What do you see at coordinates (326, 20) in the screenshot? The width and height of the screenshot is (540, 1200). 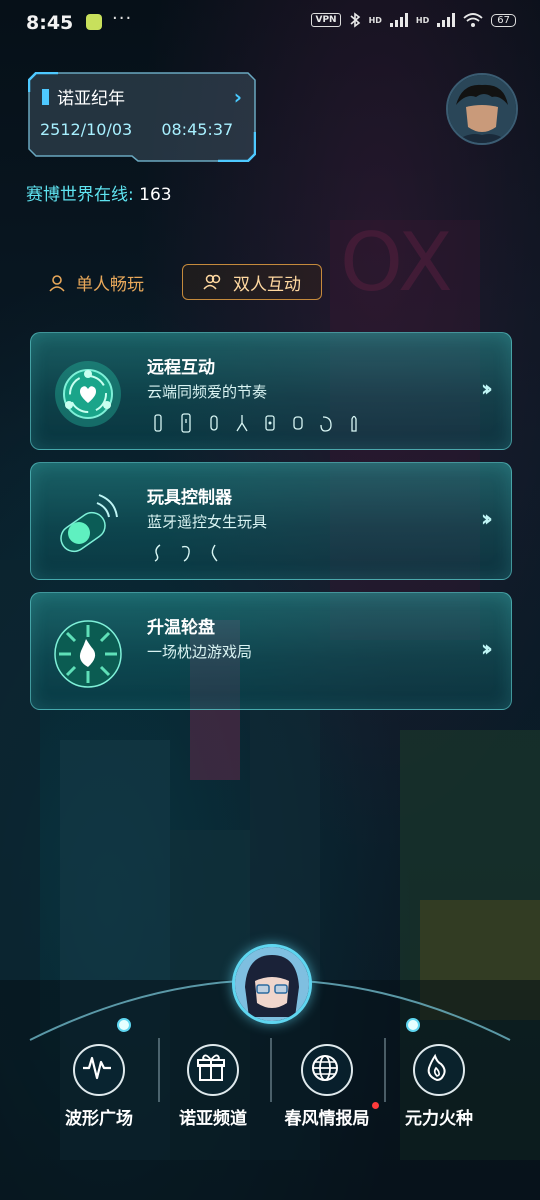 I see `vpn-badge: VPN` at bounding box center [326, 20].